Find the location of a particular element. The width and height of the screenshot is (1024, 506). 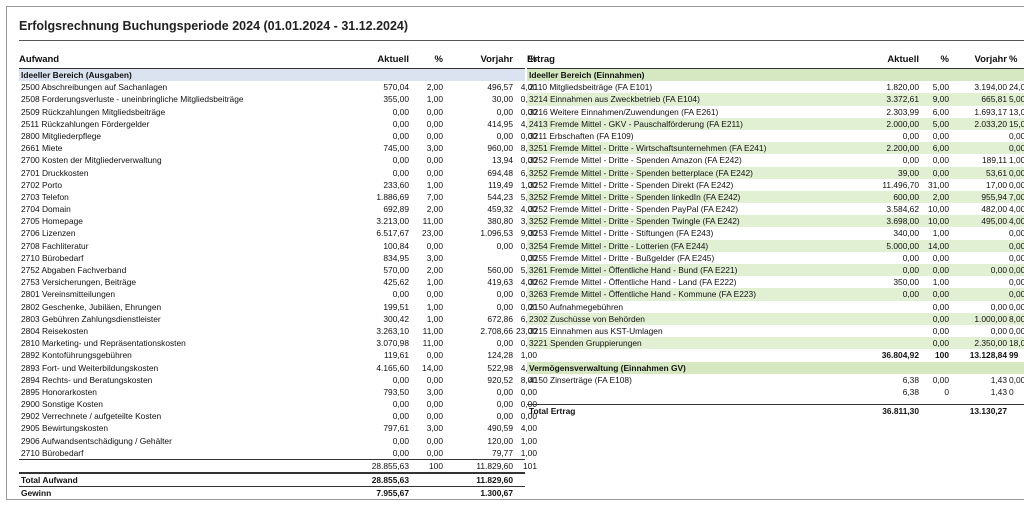

income-total-row: Total Ertrag 36.811,30 13.130,27 is located at coordinates (775, 410).